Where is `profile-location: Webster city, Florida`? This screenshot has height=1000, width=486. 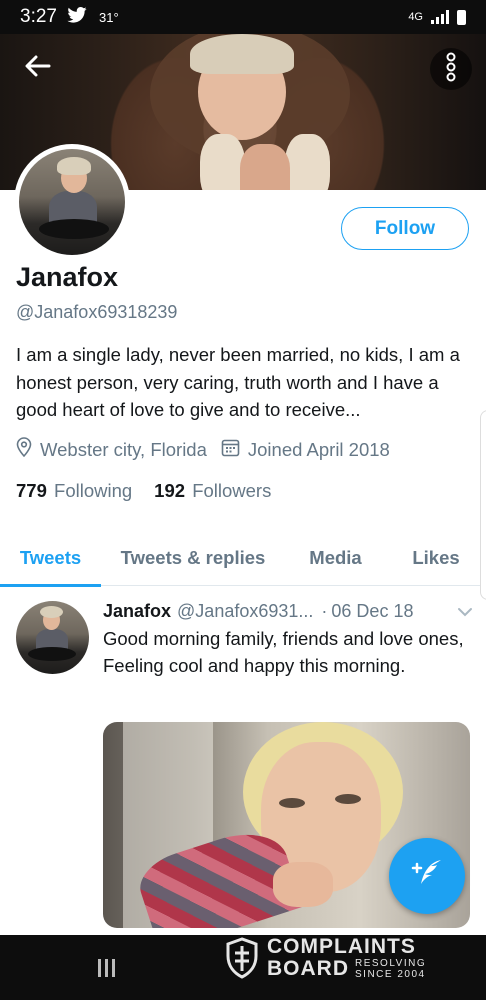
profile-location: Webster city, Florida is located at coordinates (111, 449).